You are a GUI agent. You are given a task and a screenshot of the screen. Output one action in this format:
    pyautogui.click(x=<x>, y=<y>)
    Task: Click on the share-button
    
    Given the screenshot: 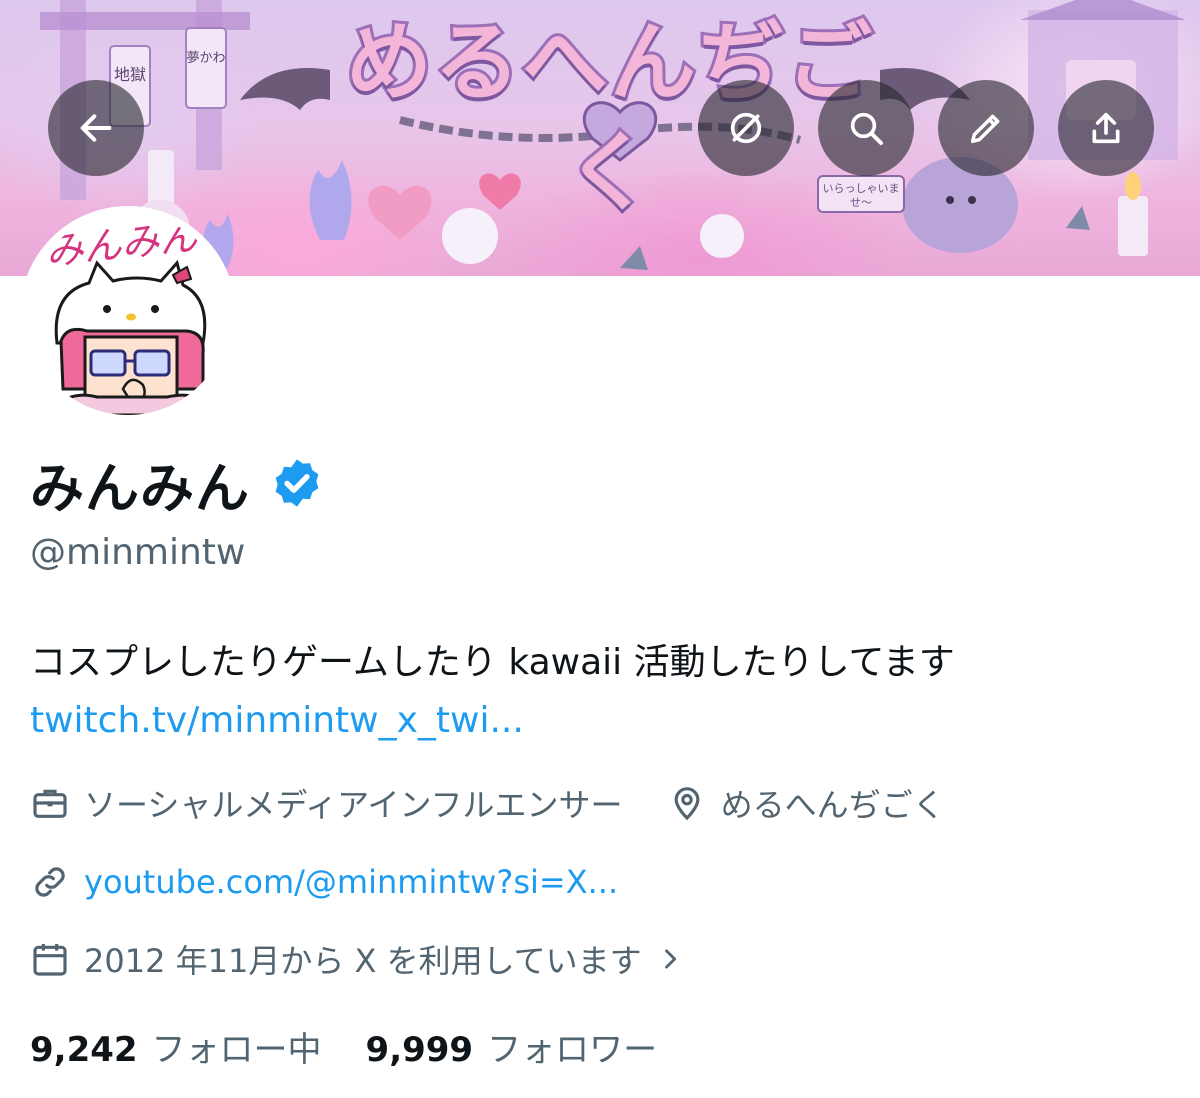 What is the action you would take?
    pyautogui.click(x=1106, y=128)
    